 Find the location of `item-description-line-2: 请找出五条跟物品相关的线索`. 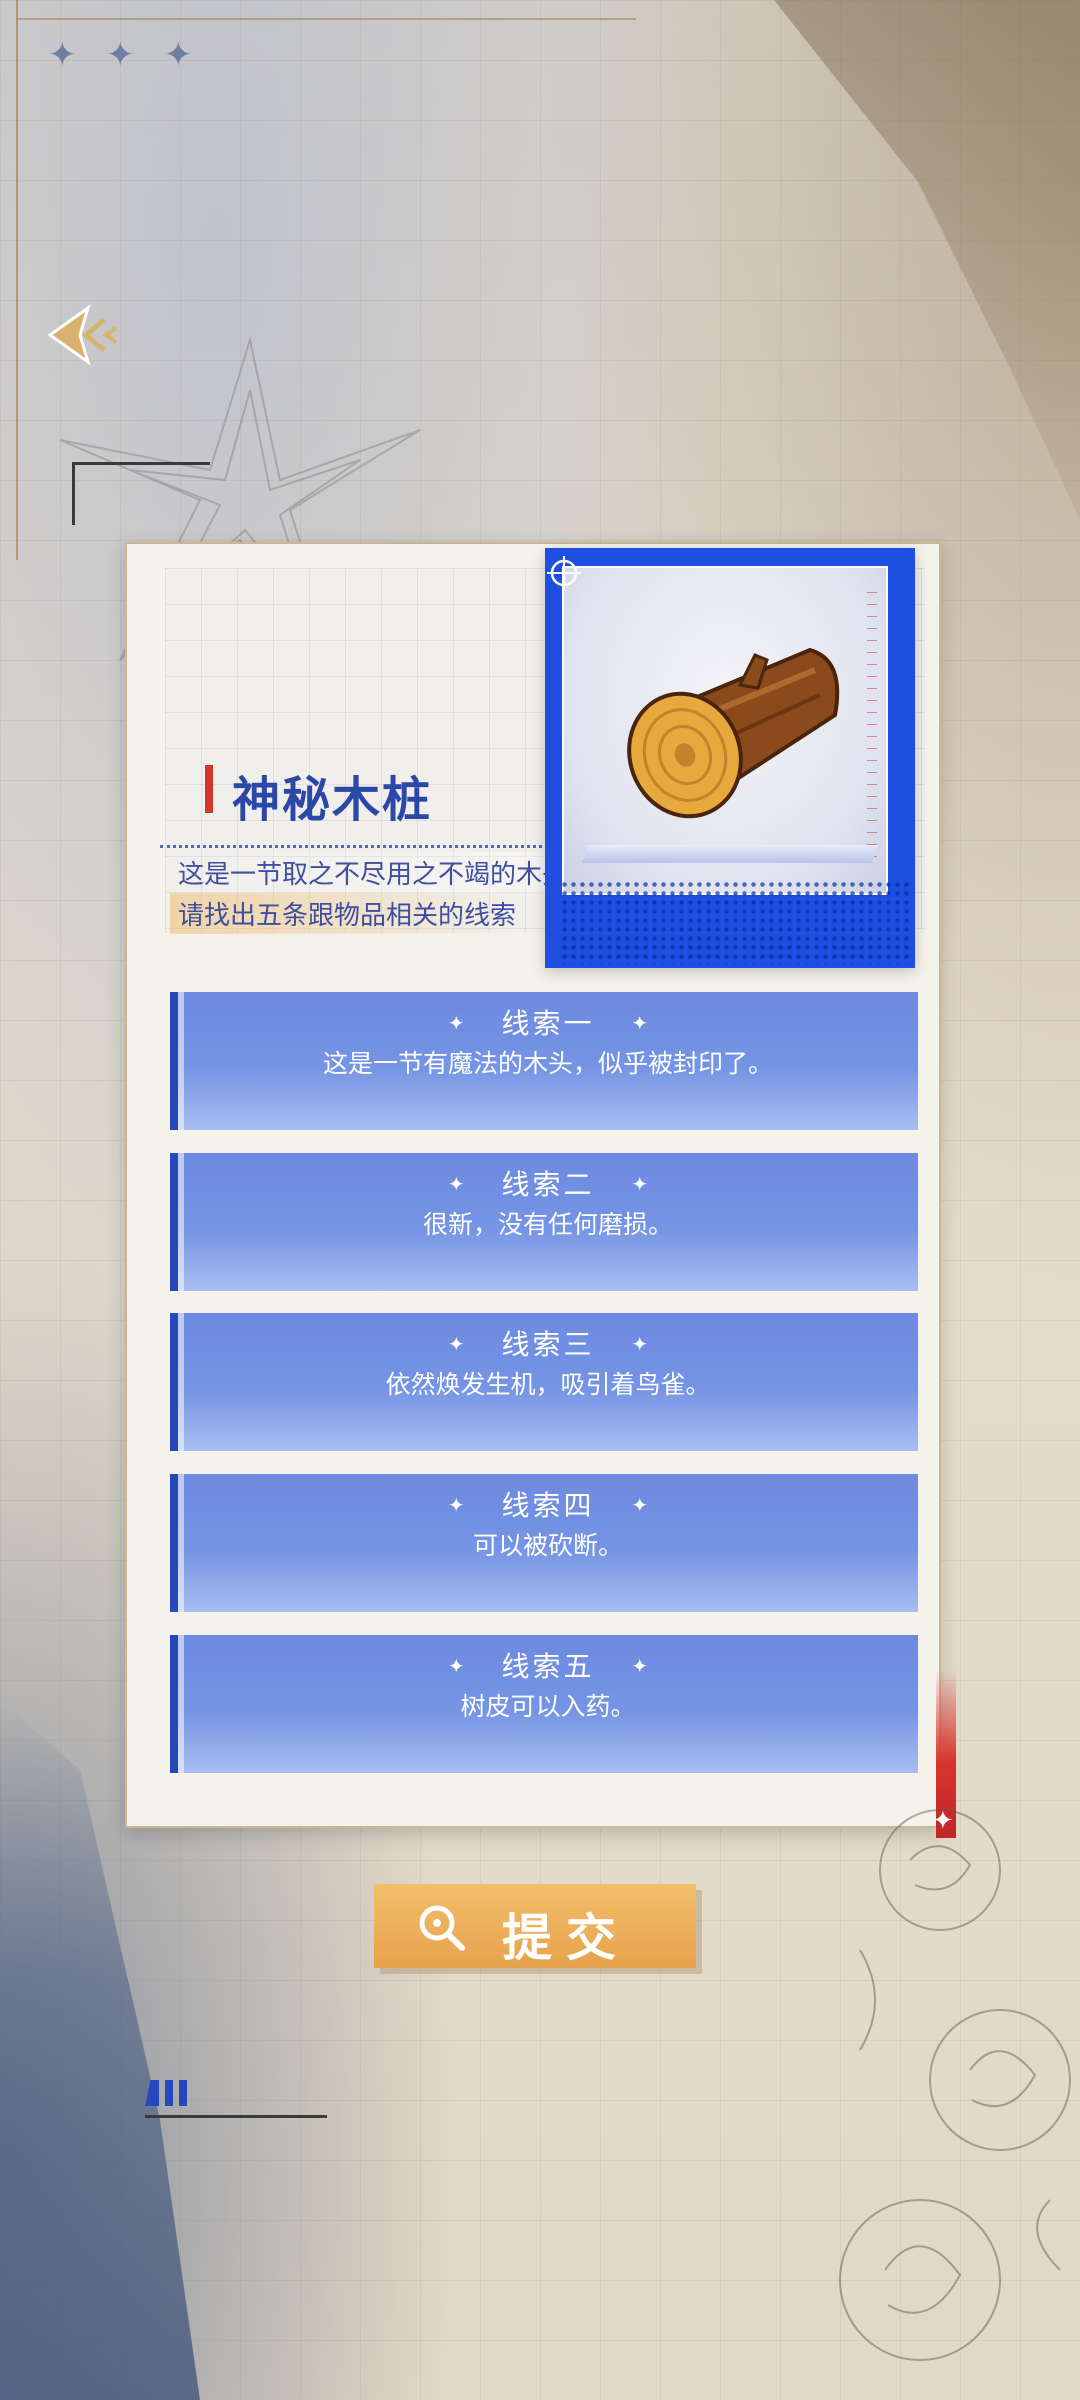

item-description-line-2: 请找出五条跟物品相关的线索 is located at coordinates (347, 913).